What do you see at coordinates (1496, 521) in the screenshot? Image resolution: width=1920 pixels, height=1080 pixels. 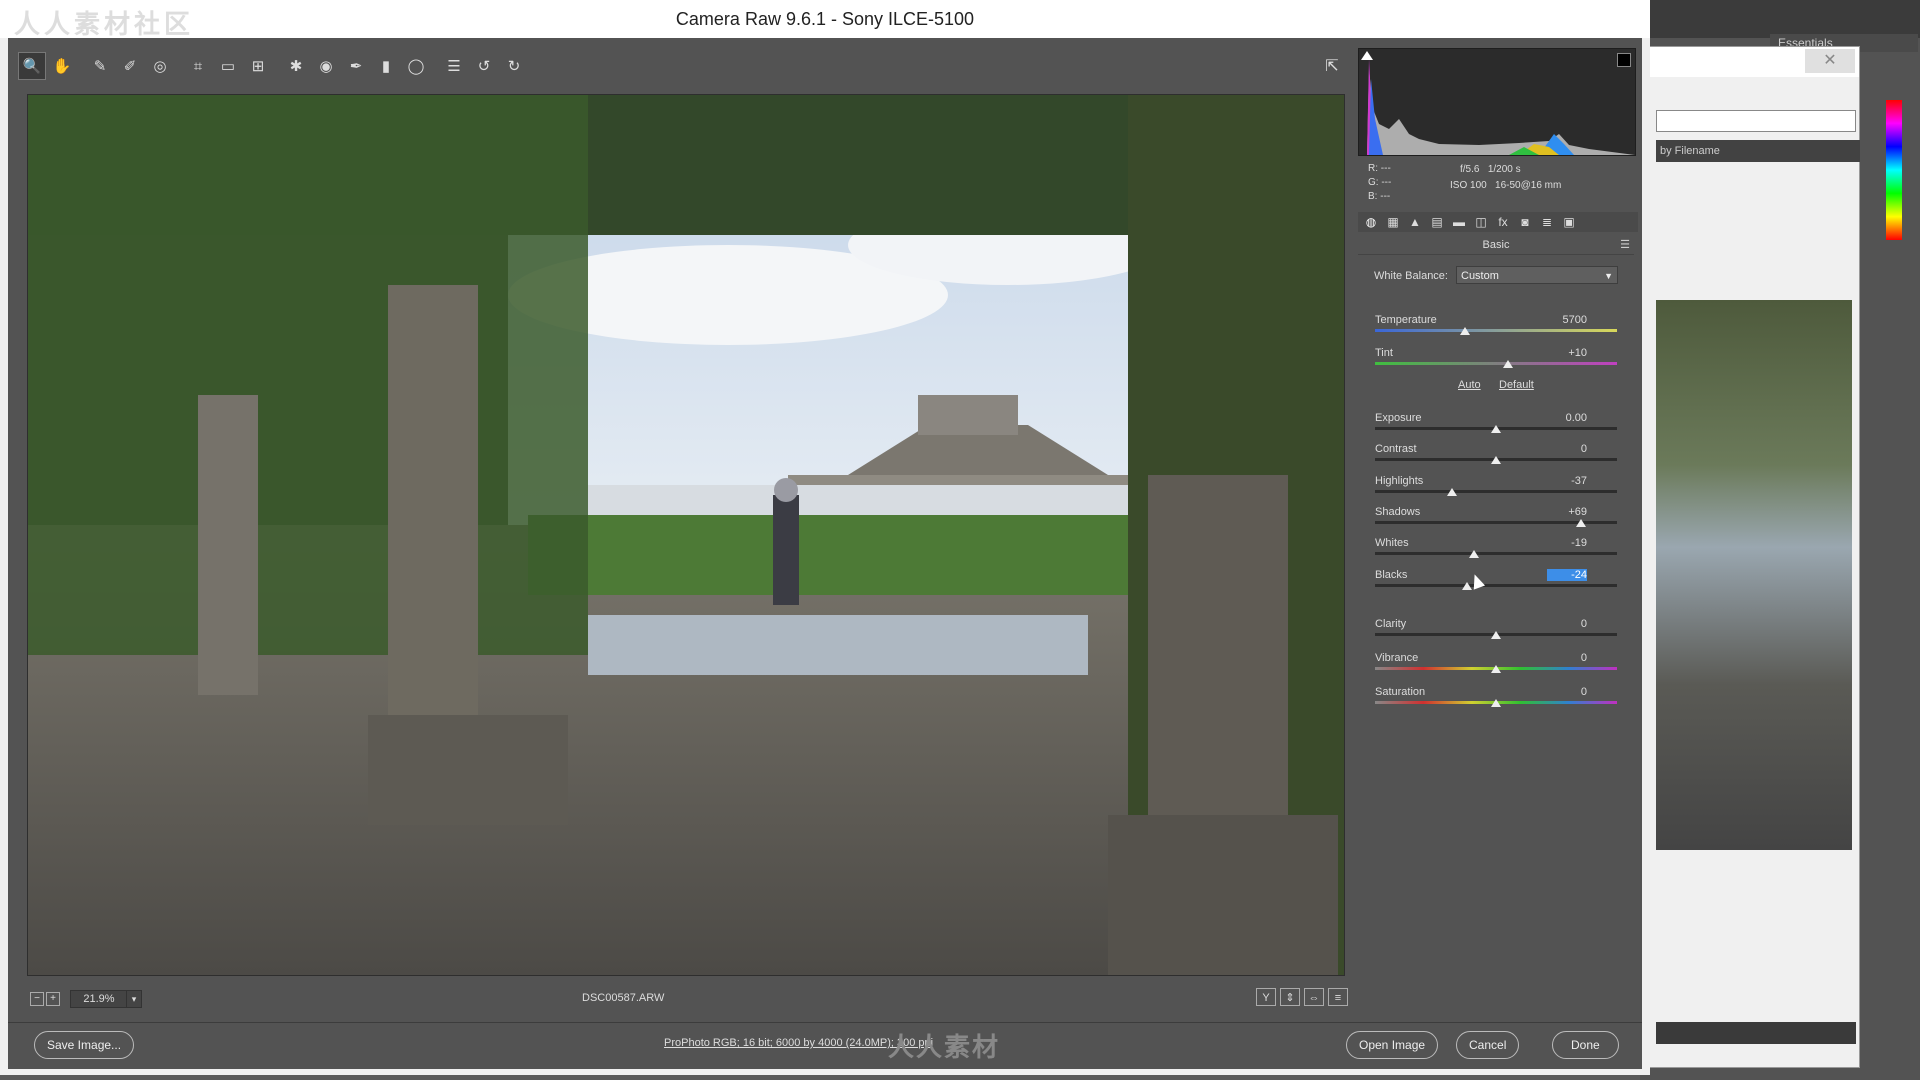 I see `slider-shadows: Shadows +69` at bounding box center [1496, 521].